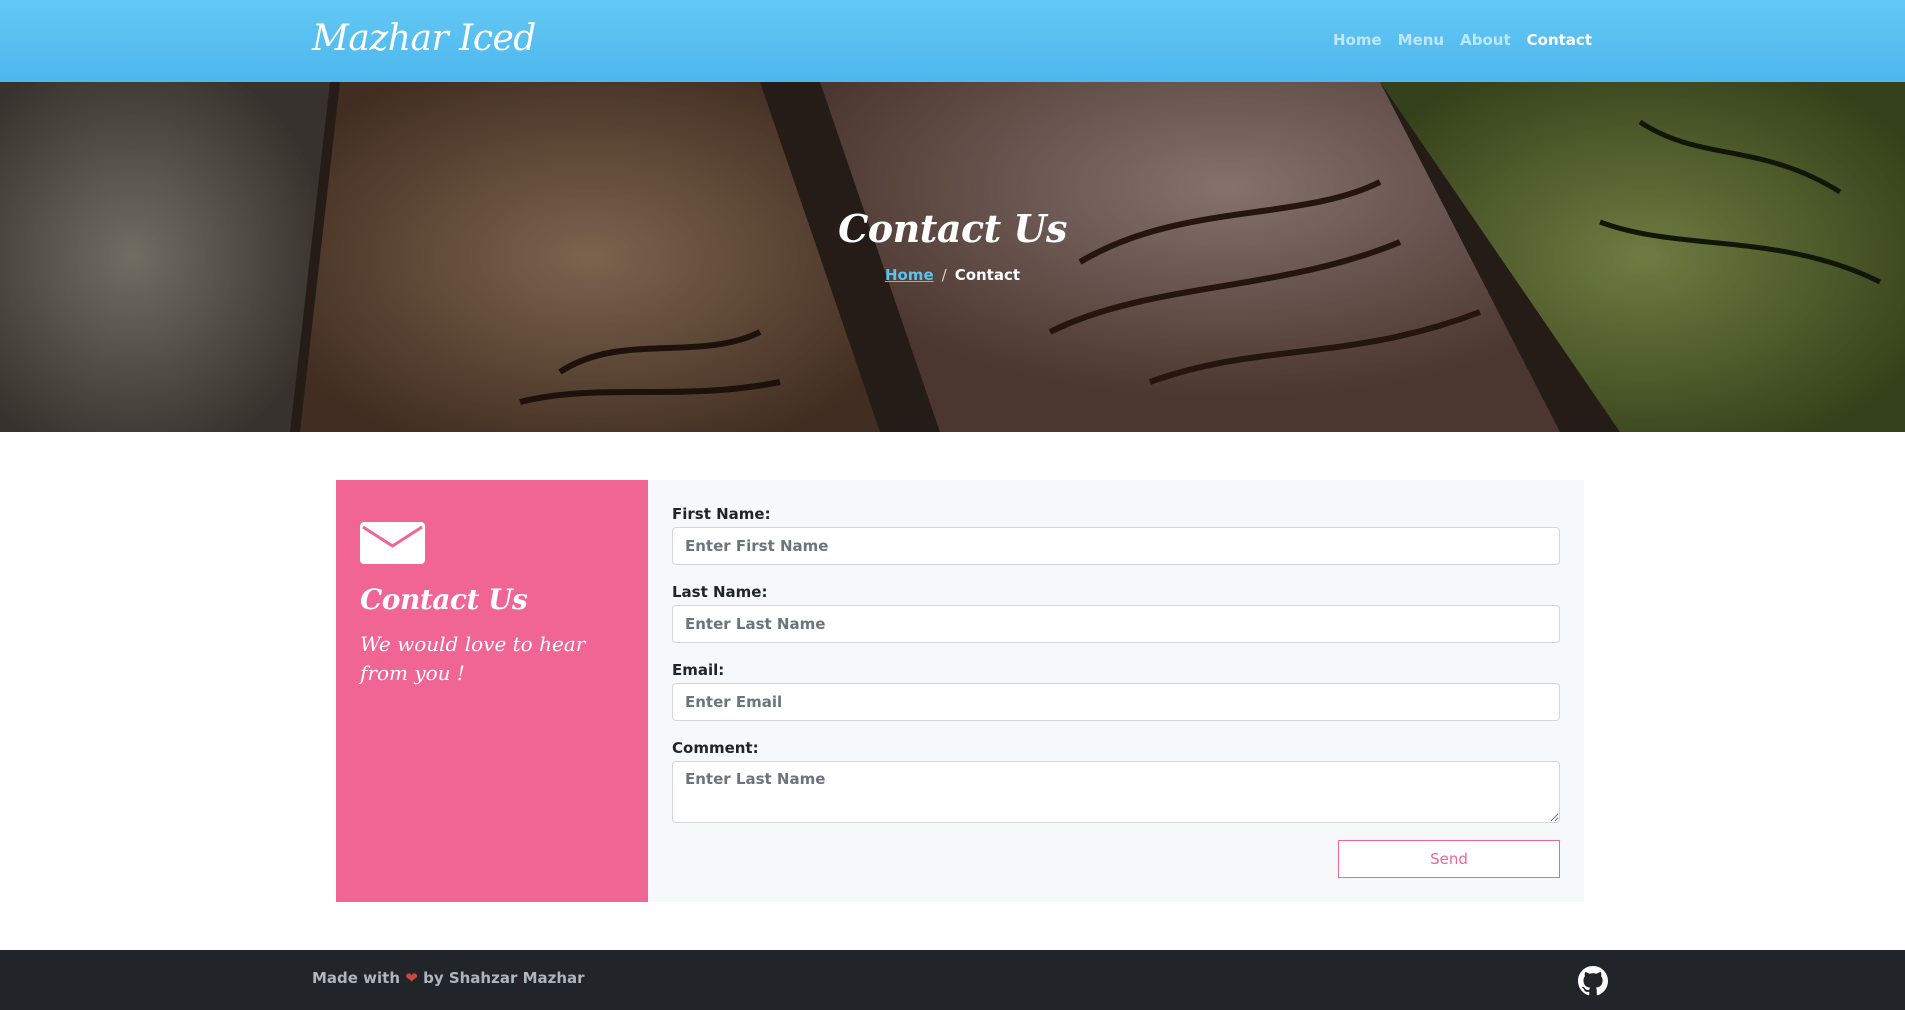 This screenshot has width=1905, height=1010. What do you see at coordinates (473, 658) in the screenshot?
I see `contact-panel-subtitle: We would love to hear from you !` at bounding box center [473, 658].